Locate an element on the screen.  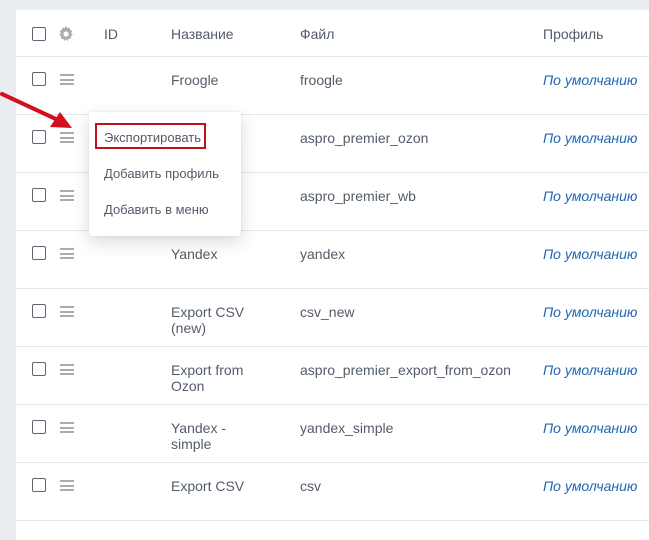
select-all-checkbox is located at coordinates (39, 34).